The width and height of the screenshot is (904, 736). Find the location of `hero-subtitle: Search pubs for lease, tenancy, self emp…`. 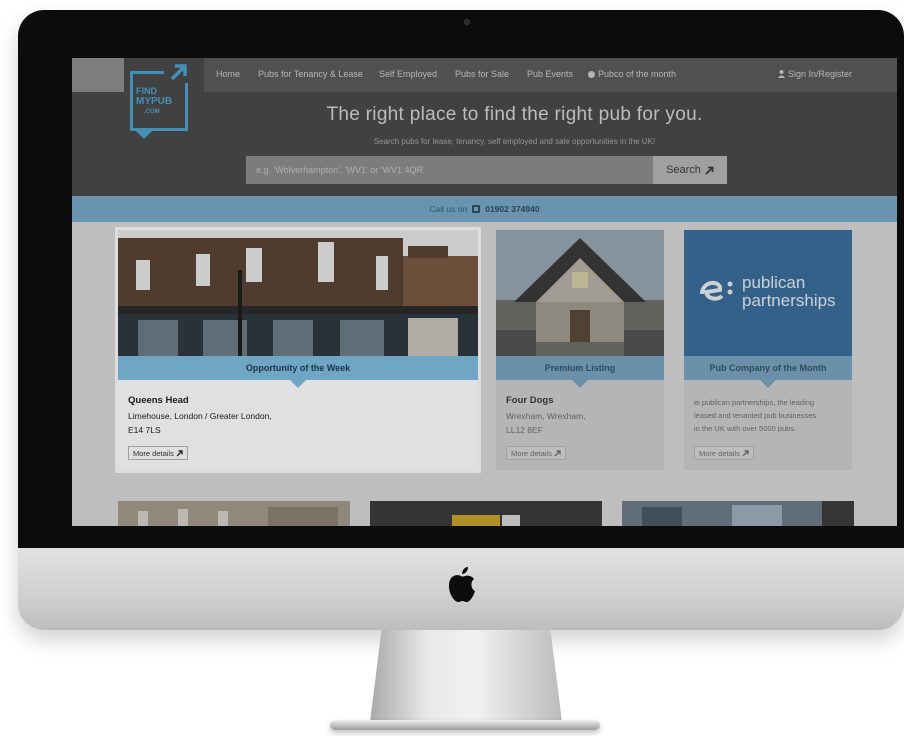

hero-subtitle: Search pubs for lease, tenancy, self emp… is located at coordinates (514, 141).